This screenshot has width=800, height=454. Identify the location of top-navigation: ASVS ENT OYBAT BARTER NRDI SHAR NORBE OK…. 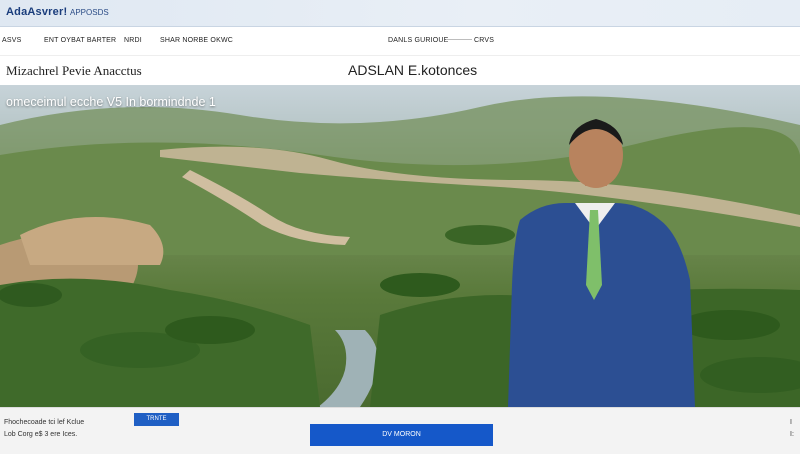
(400, 41).